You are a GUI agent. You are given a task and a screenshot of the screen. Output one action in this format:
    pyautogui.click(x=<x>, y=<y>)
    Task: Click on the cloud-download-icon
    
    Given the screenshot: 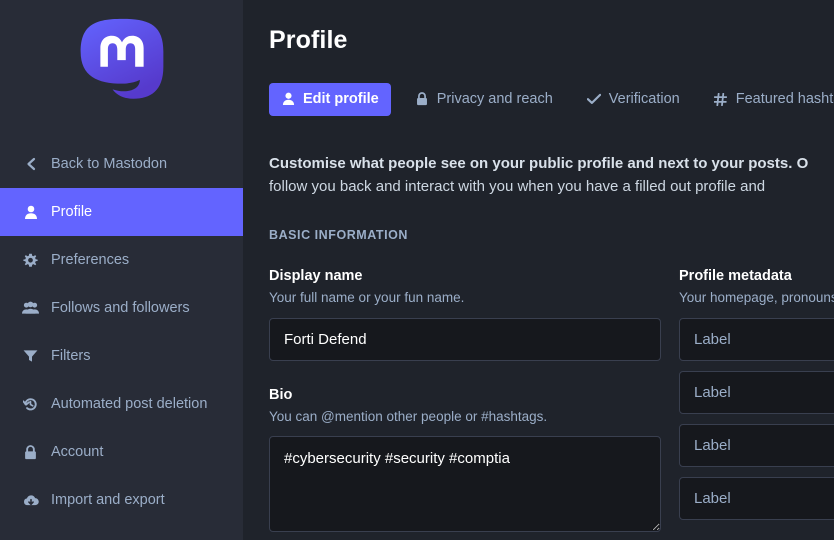 What is the action you would take?
    pyautogui.click(x=30, y=500)
    